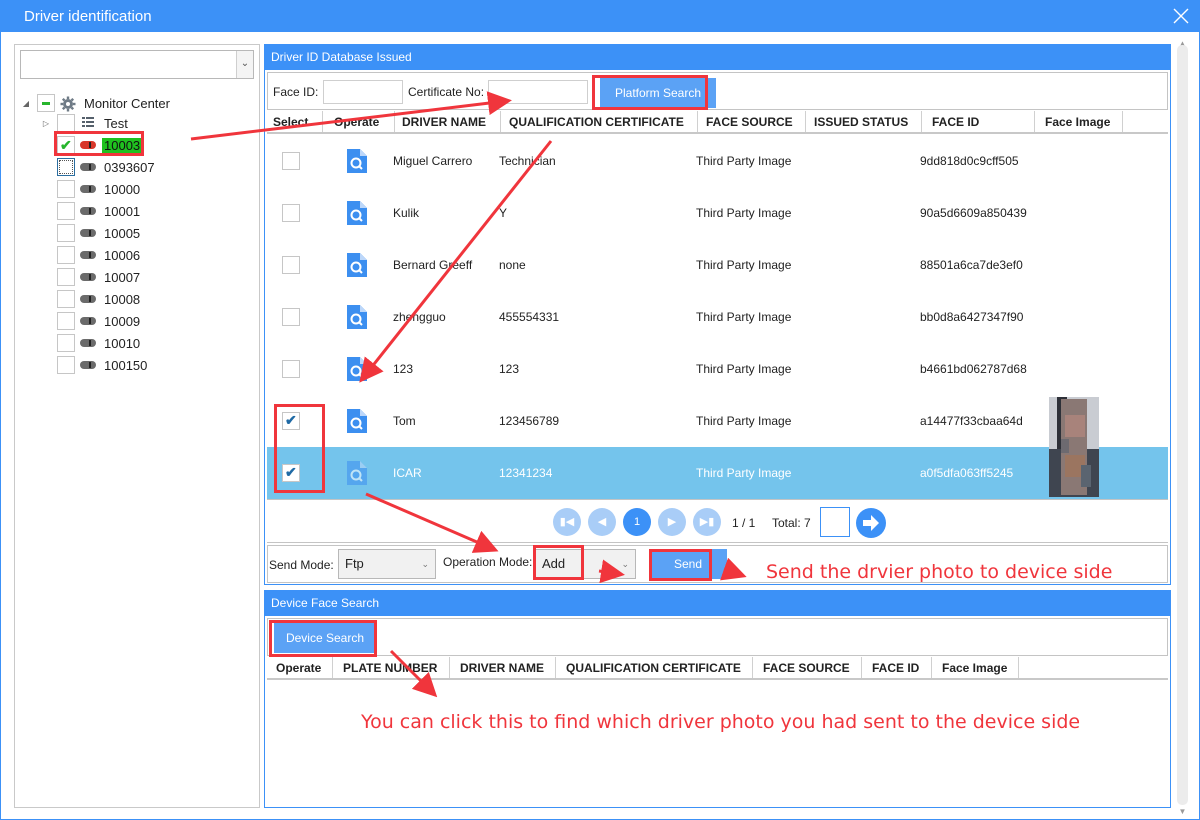 The image size is (1200, 820). I want to click on certificate-no-input, so click(538, 92).